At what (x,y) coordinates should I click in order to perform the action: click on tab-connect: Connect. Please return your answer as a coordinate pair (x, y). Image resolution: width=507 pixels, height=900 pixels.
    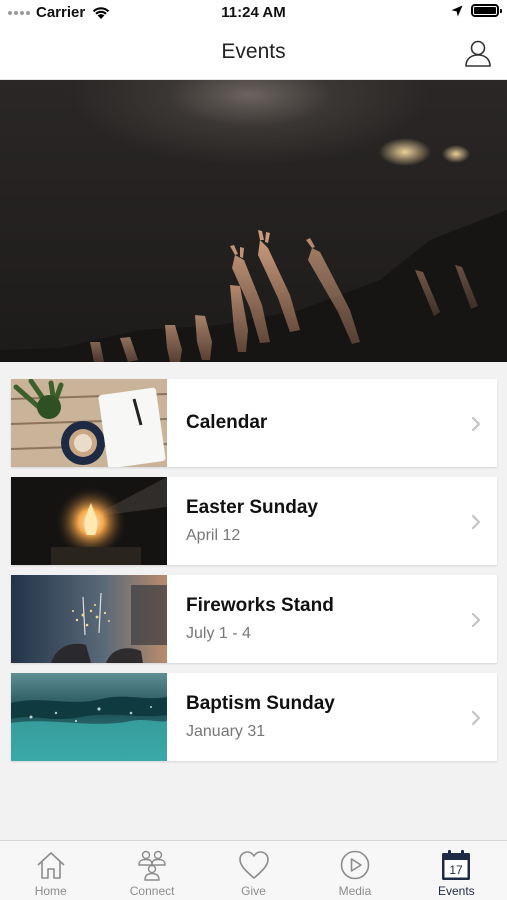
    Looking at the image, I should click on (151, 870).